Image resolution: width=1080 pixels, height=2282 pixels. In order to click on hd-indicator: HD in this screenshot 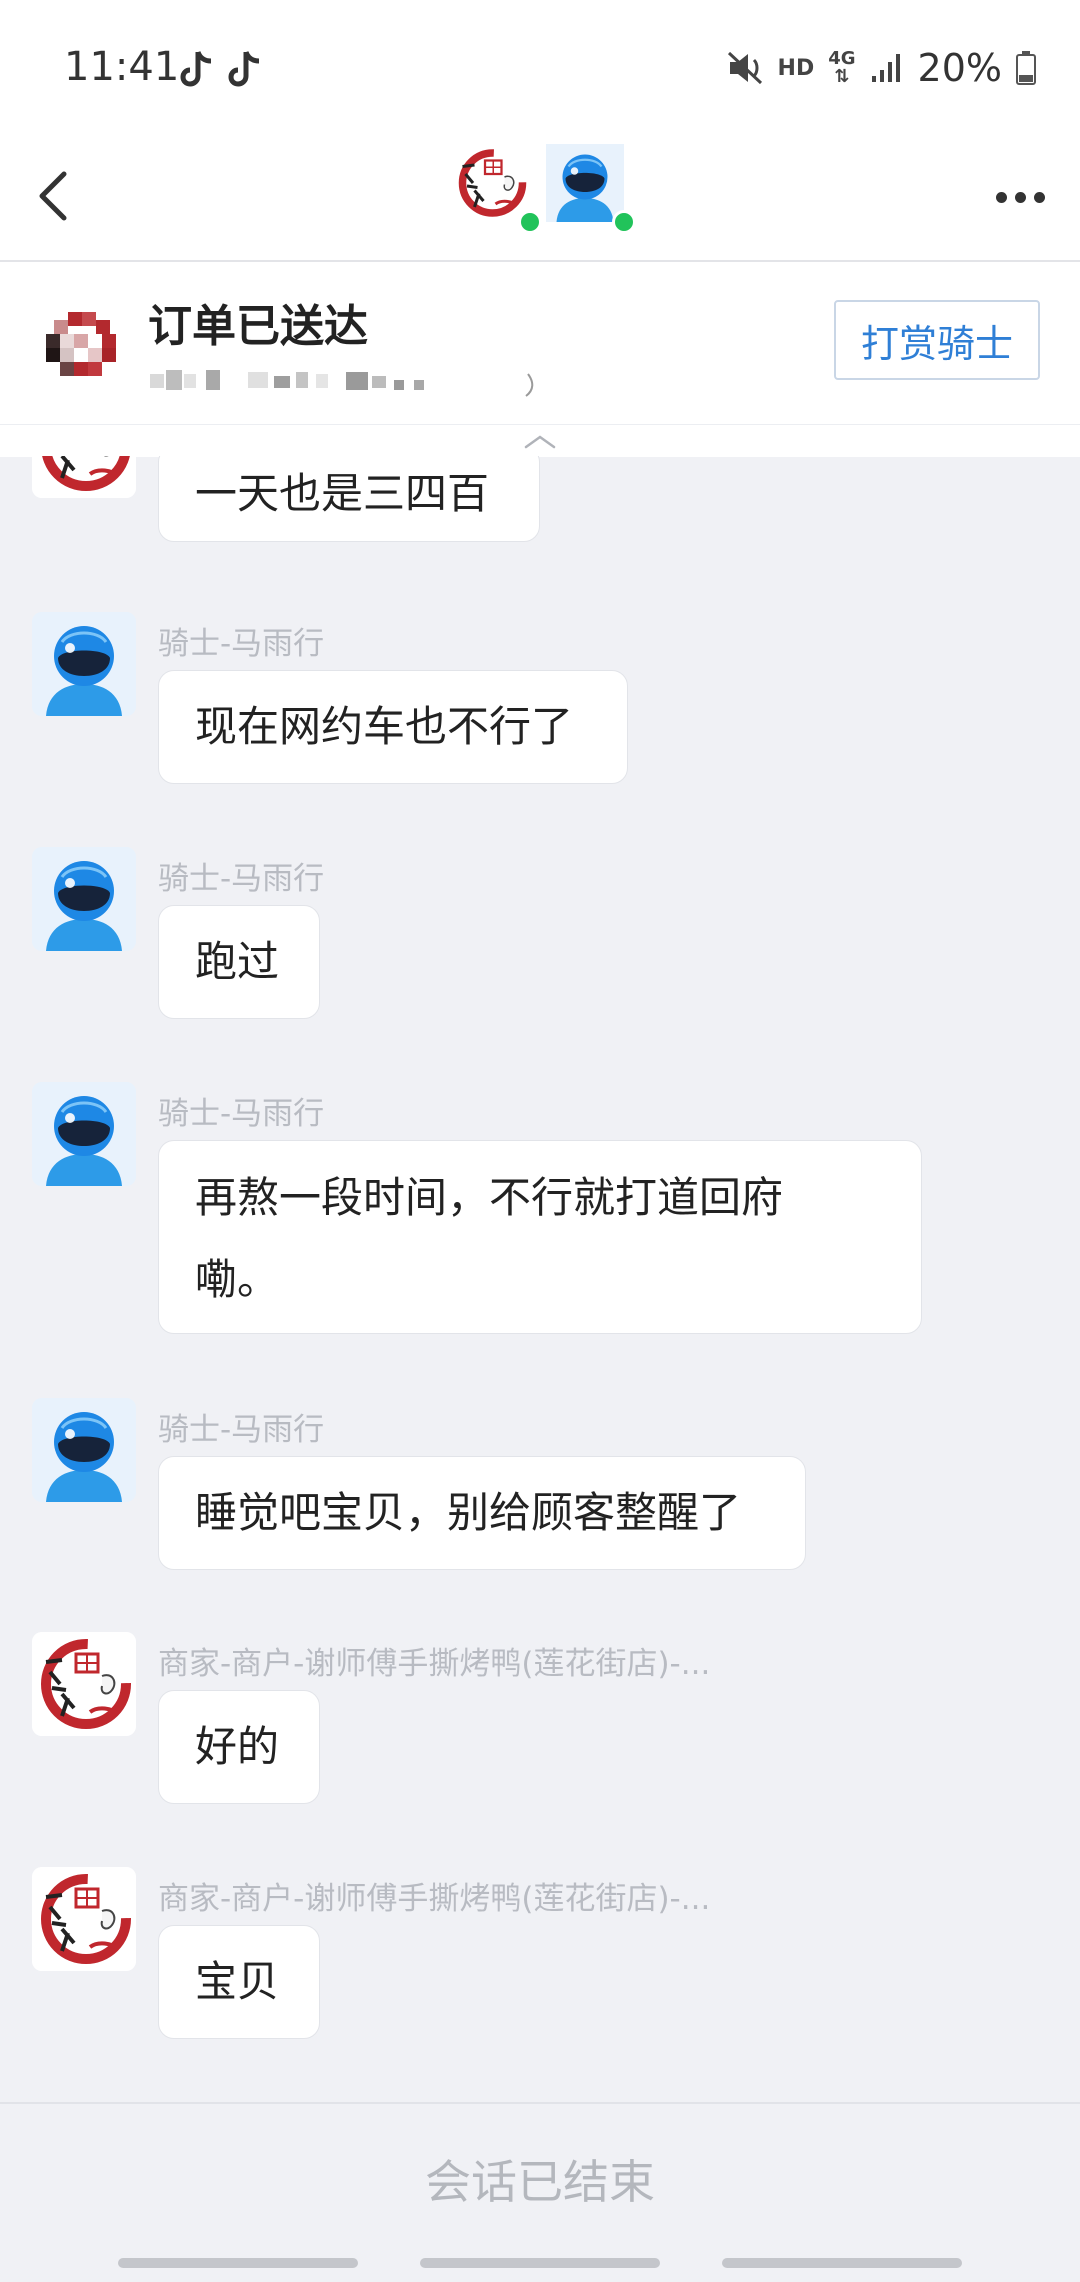, I will do `click(796, 68)`.